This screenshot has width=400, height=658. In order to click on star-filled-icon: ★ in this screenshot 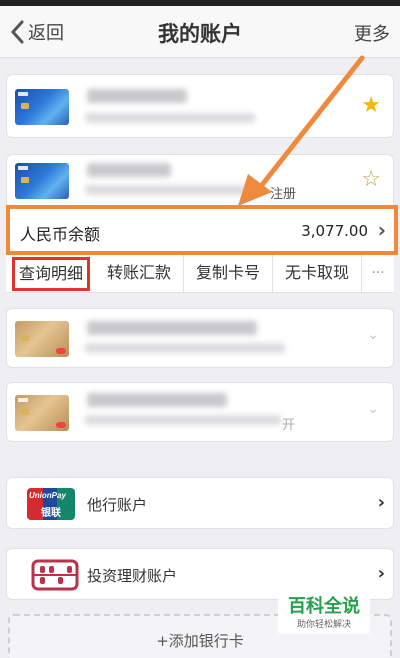, I will do `click(371, 105)`.